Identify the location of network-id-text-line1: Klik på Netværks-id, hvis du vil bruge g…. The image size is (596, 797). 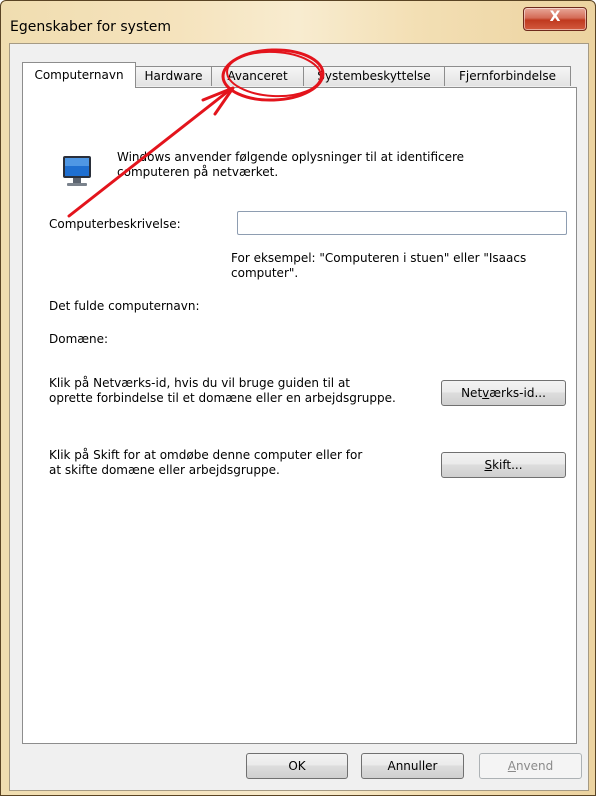
(200, 383).